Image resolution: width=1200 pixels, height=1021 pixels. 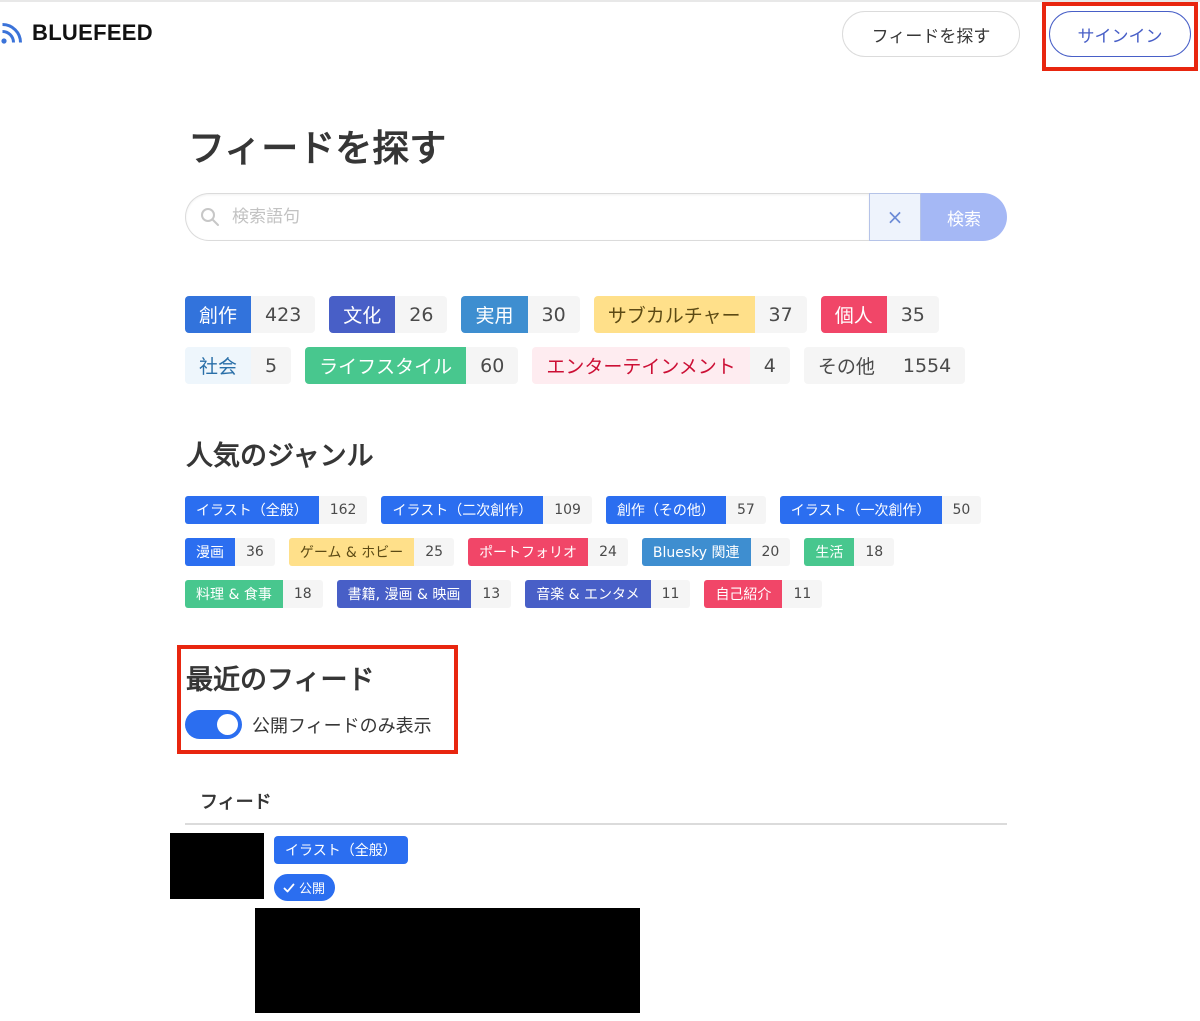 What do you see at coordinates (404, 594) in the screenshot?
I see `genre-tag-label: 書籍, 漫画 & 映画` at bounding box center [404, 594].